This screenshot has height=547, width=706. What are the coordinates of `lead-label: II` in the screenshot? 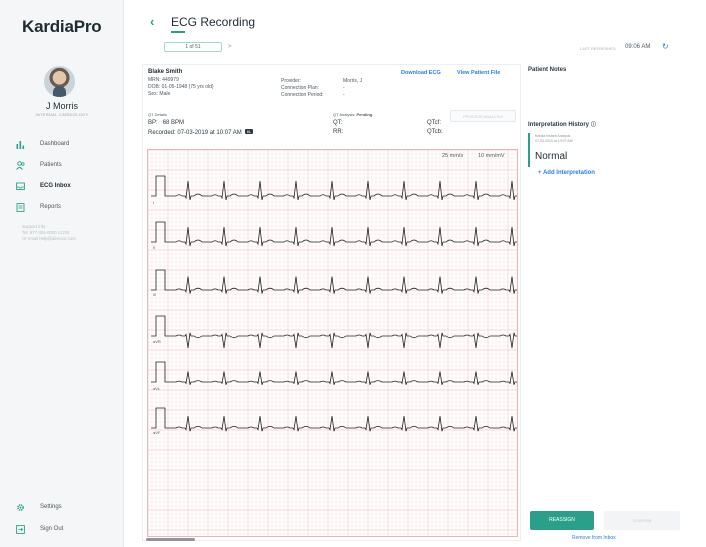 It's located at (154, 247).